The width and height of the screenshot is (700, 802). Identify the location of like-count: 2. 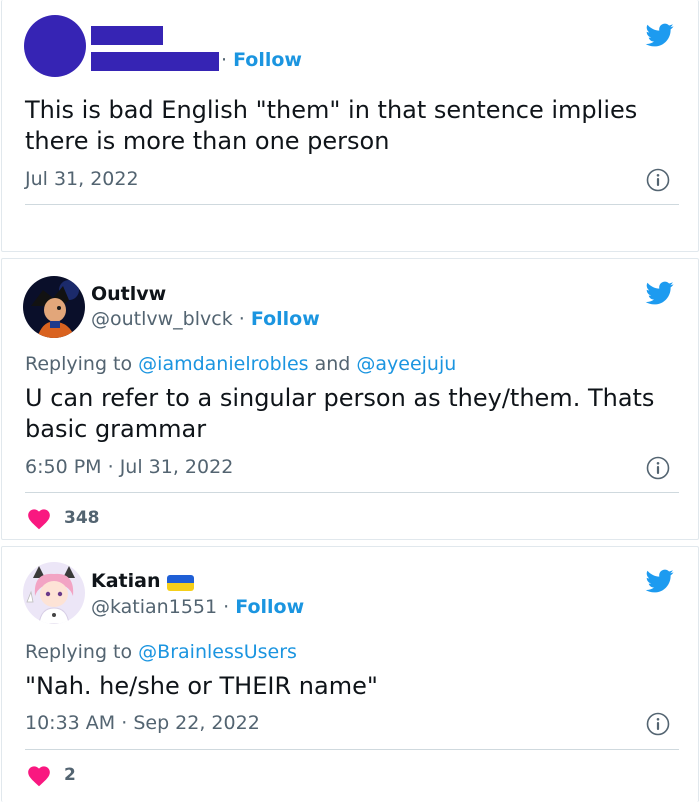
(70, 775).